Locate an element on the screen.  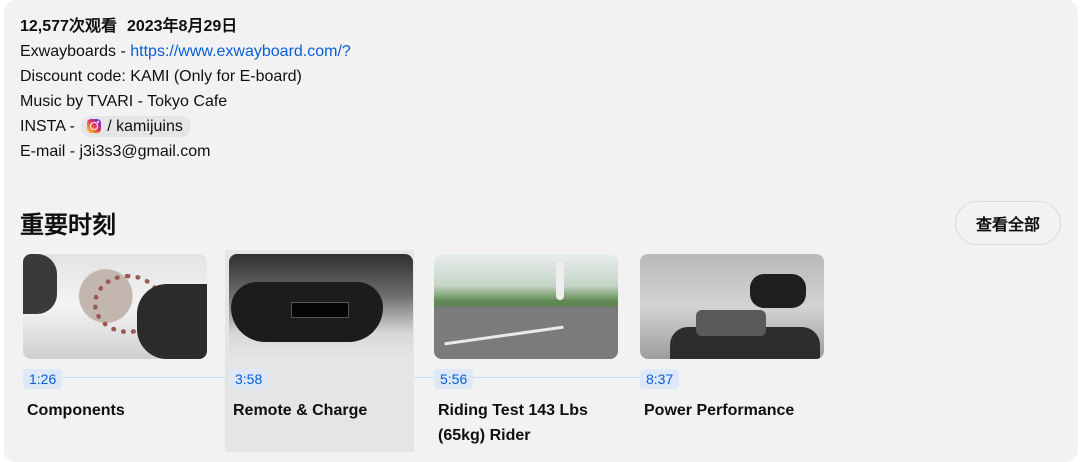
chapter-timestamp: 5:56 is located at coordinates (454, 379).